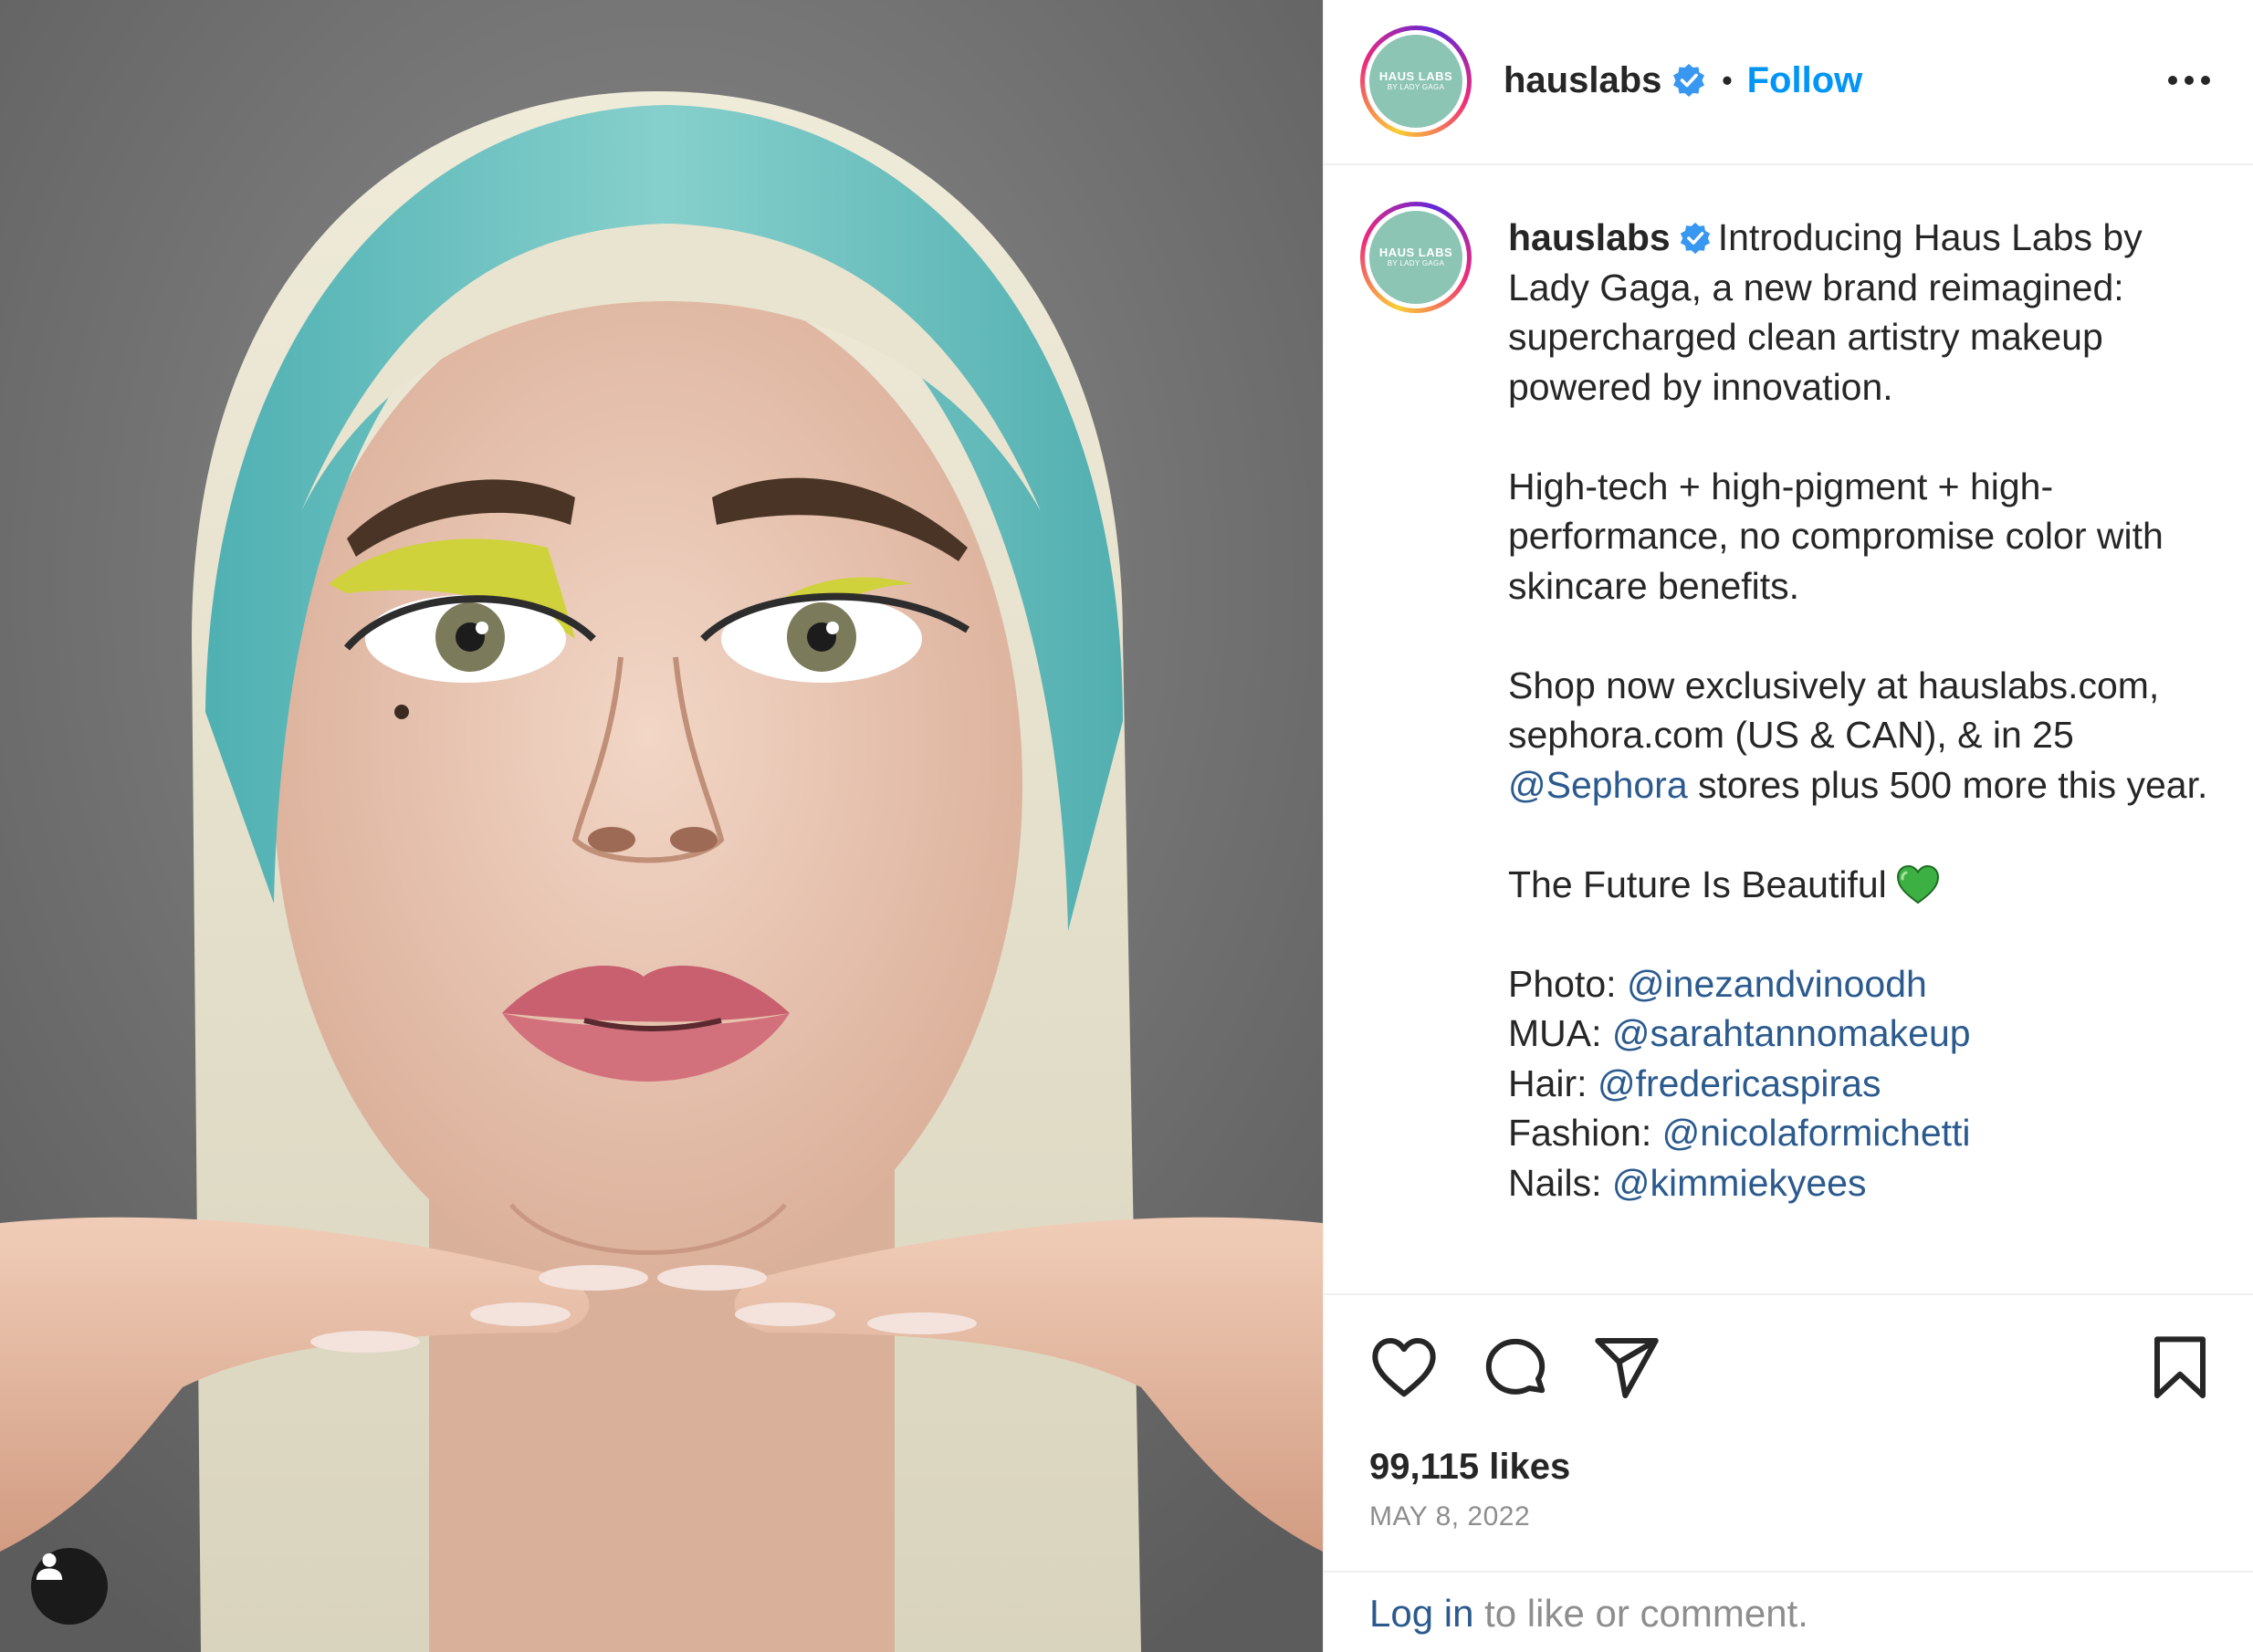 The image size is (2253, 1652). What do you see at coordinates (1560, 1182) in the screenshot?
I see `credit-label-nails: Nails:` at bounding box center [1560, 1182].